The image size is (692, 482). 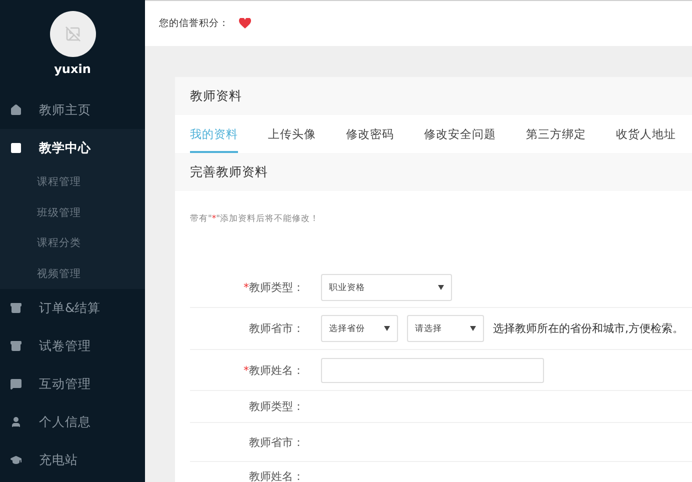 I want to click on card-title: 教师资料, so click(x=216, y=96).